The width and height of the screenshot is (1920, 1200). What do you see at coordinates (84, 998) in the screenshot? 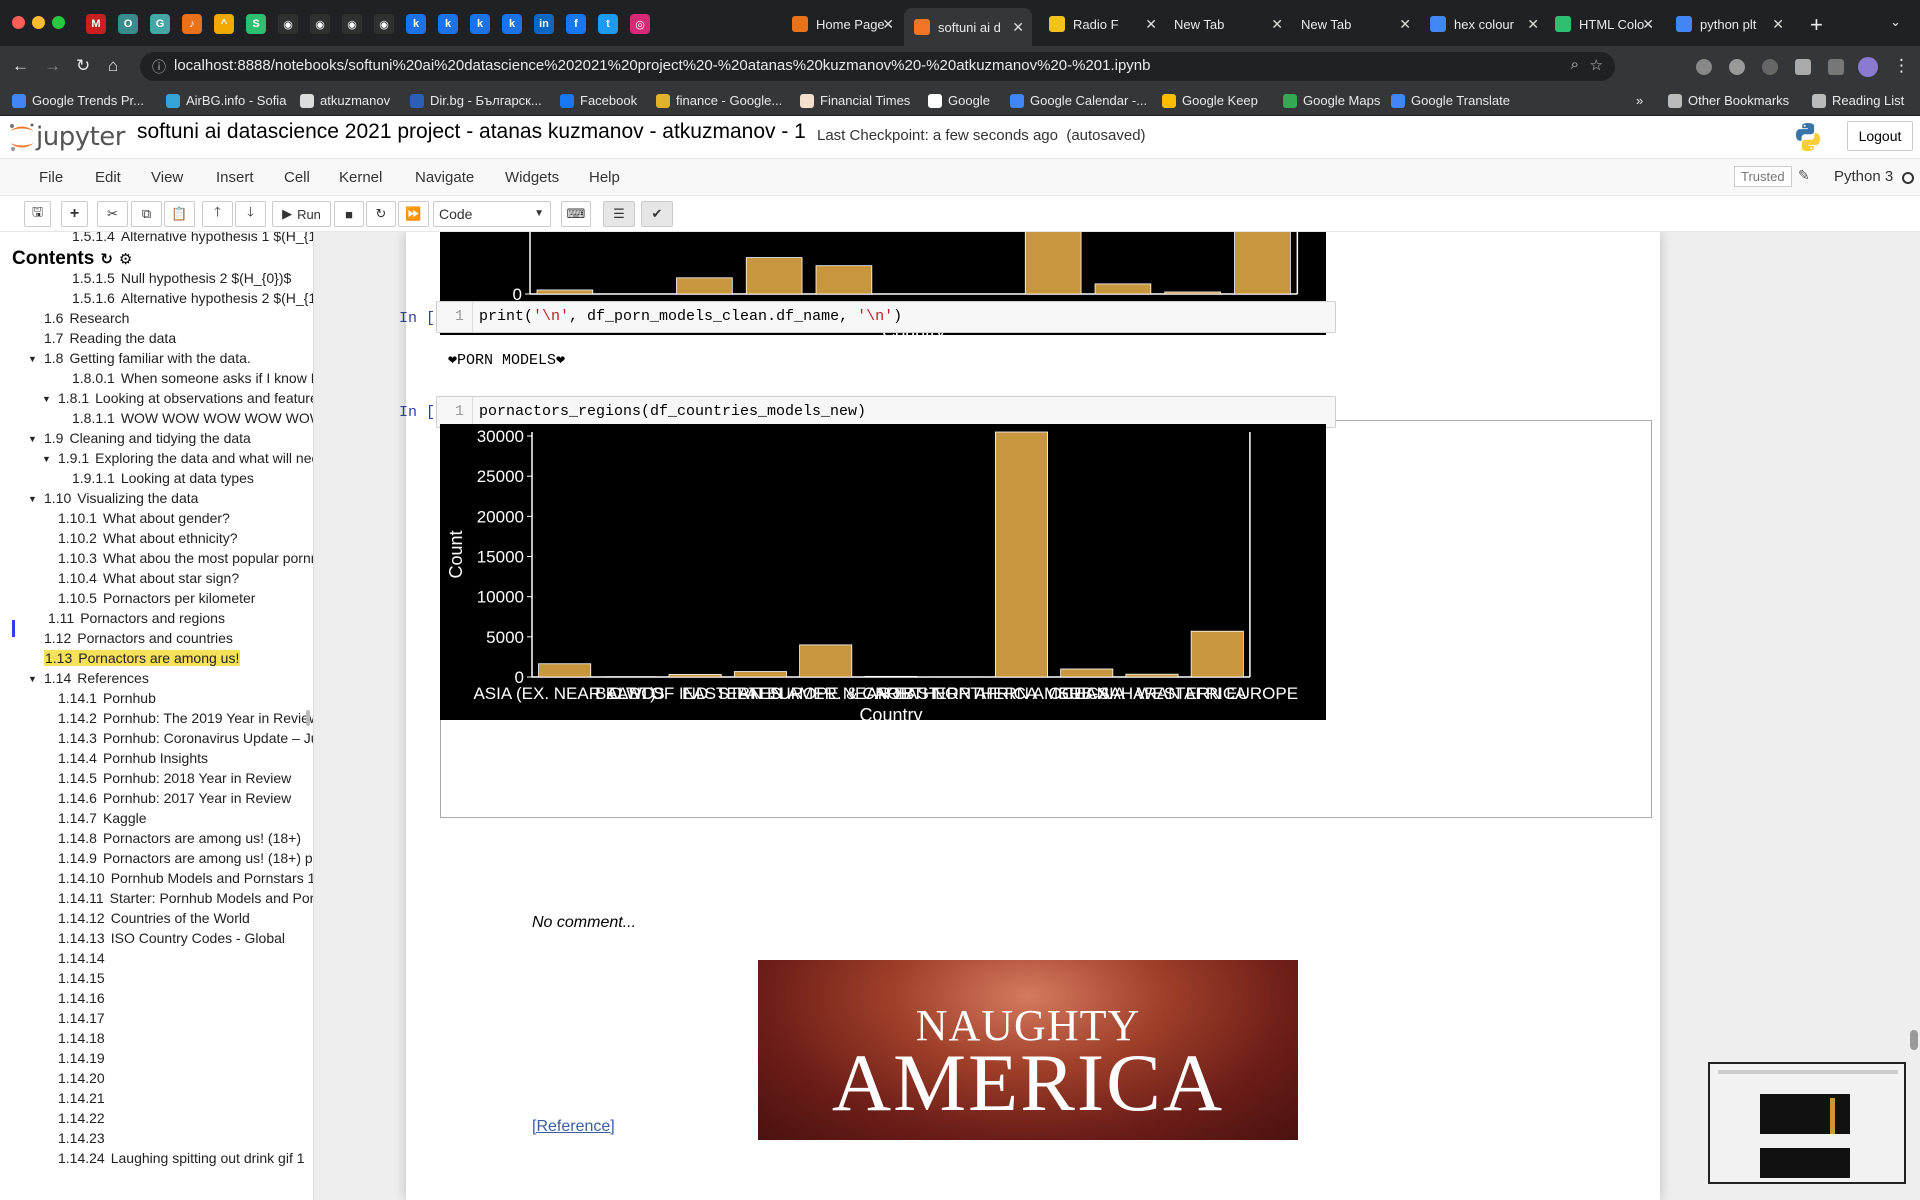
I see `toc-item: 1.14.16` at bounding box center [84, 998].